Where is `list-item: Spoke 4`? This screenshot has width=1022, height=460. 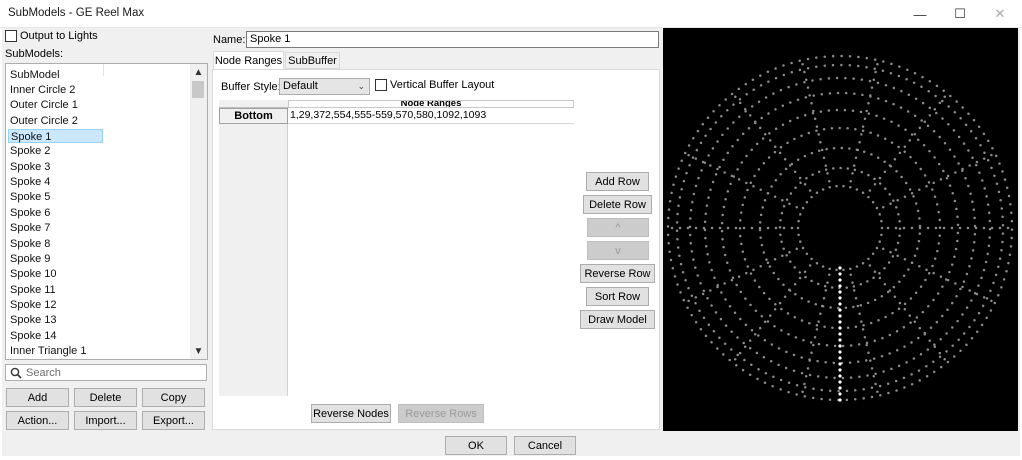 list-item: Spoke 4 is located at coordinates (55, 182).